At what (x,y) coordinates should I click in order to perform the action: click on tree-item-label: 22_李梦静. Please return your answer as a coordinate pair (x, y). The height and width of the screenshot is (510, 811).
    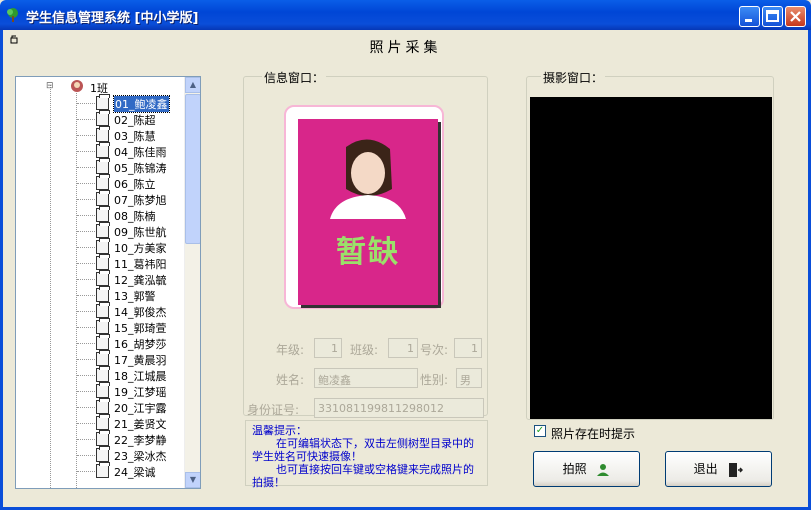
    Looking at the image, I should click on (140, 440).